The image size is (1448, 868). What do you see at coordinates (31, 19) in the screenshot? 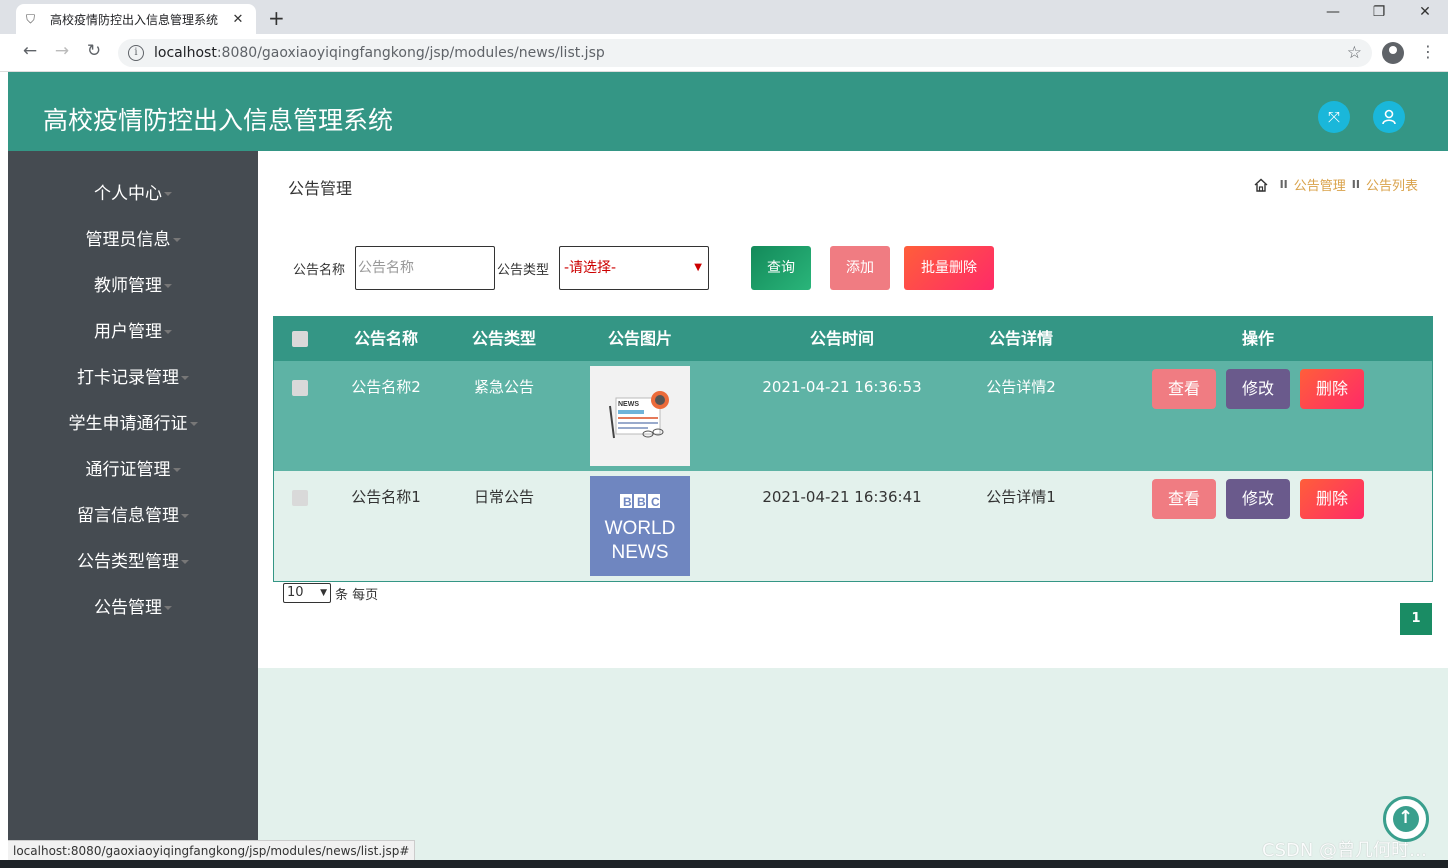
I see `shield-icon: ⛉` at bounding box center [31, 19].